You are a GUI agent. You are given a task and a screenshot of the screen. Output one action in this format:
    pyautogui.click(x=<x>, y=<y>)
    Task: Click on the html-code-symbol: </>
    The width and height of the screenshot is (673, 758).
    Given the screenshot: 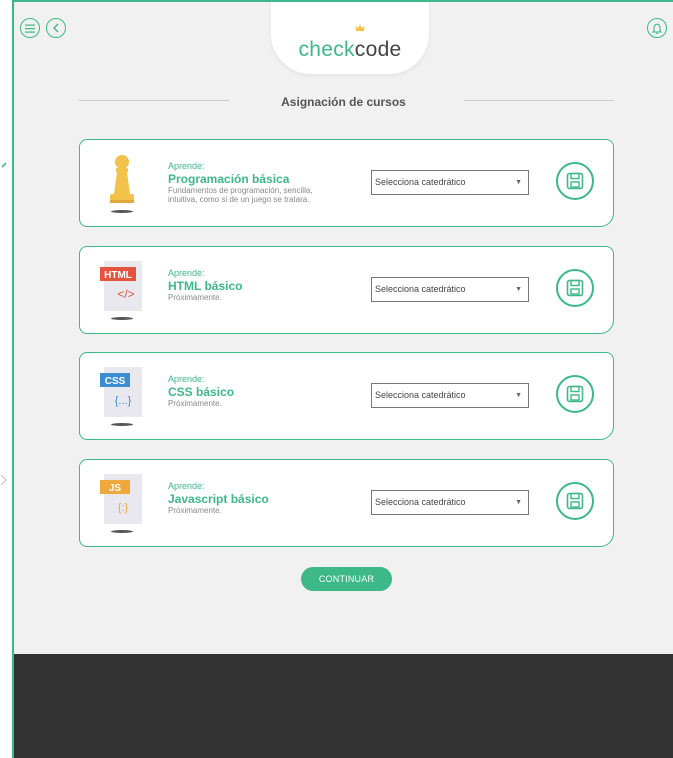 What is the action you would take?
    pyautogui.click(x=125, y=294)
    